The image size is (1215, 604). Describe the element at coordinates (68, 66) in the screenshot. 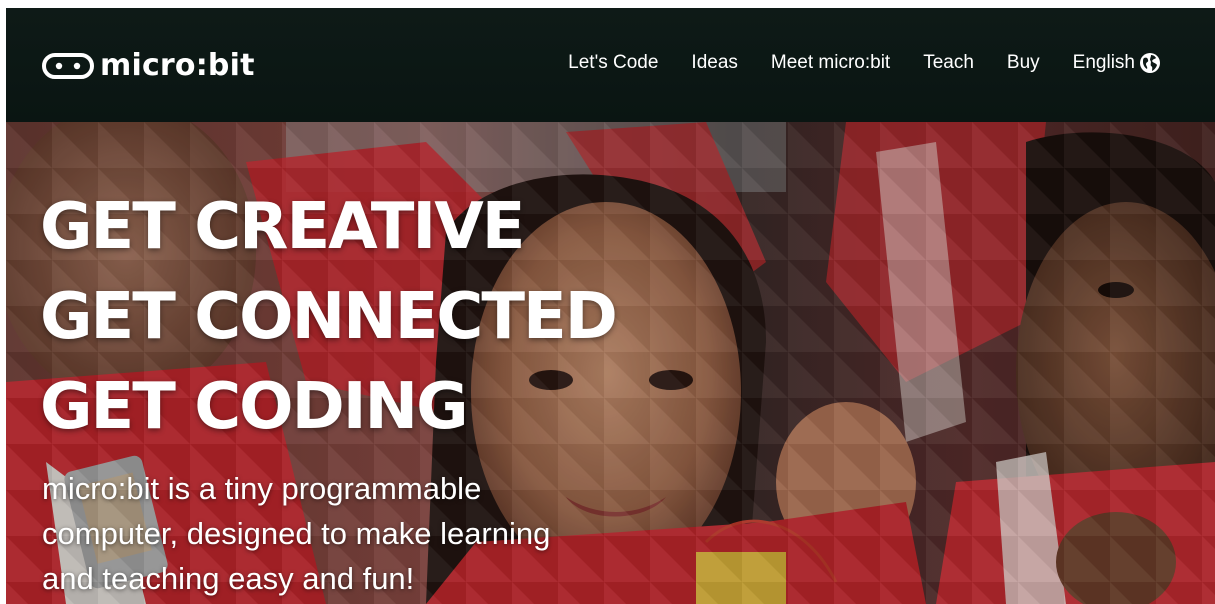

I see `microbit-logo-icon` at that location.